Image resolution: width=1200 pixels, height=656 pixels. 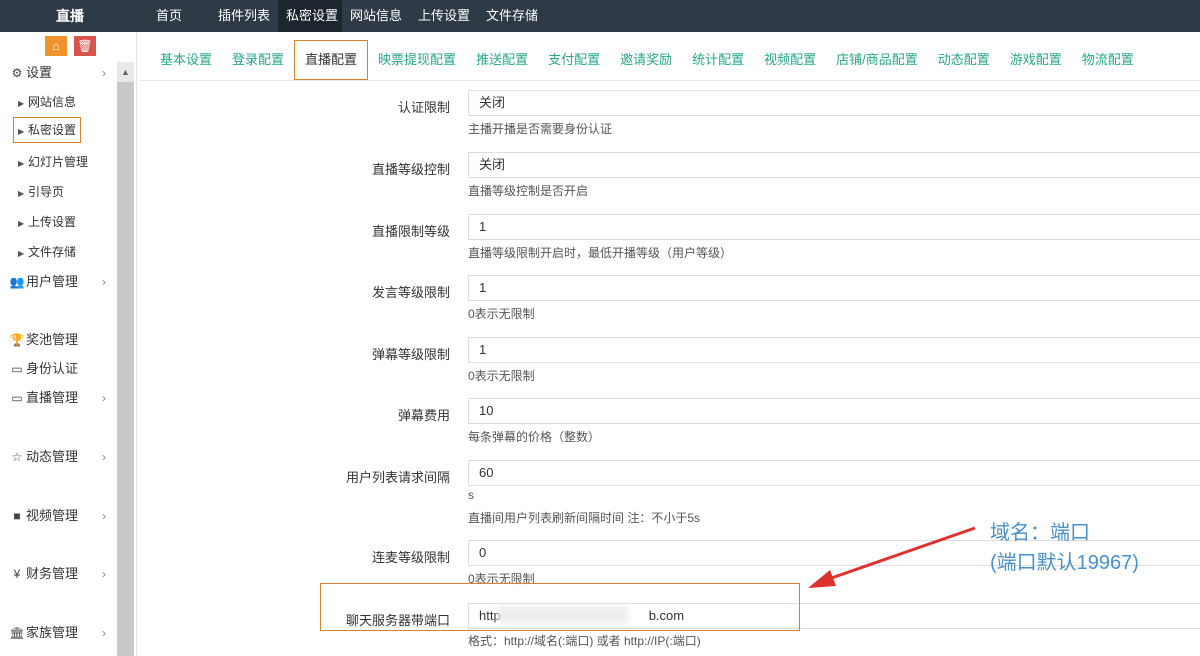 I want to click on tab-live: 直播配置, so click(x=331, y=60).